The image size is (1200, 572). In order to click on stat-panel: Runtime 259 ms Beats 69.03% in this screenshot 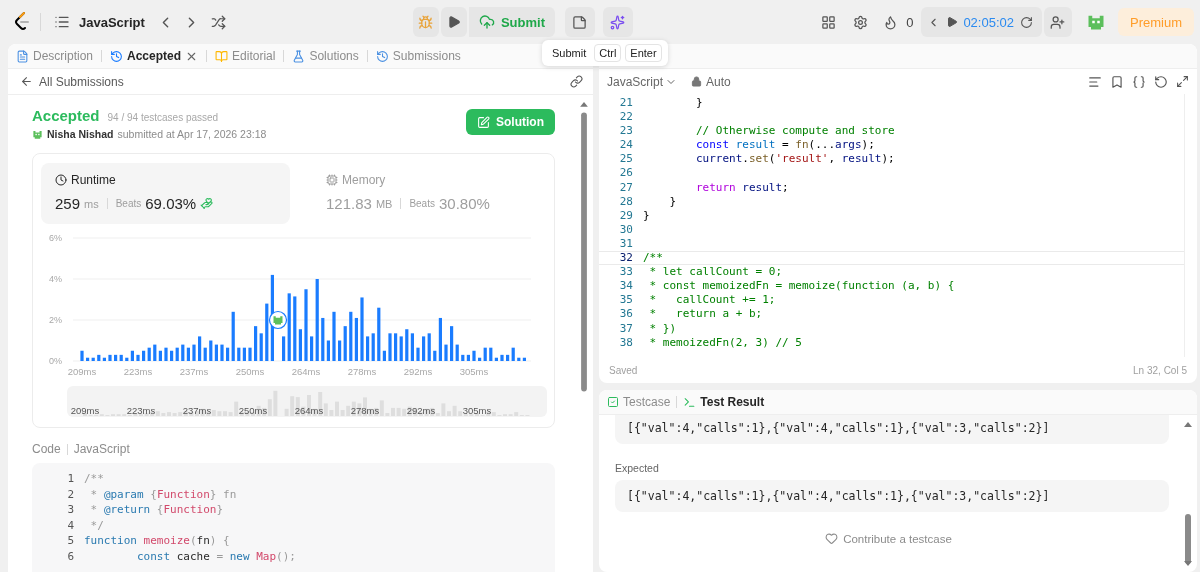, I will do `click(165, 193)`.